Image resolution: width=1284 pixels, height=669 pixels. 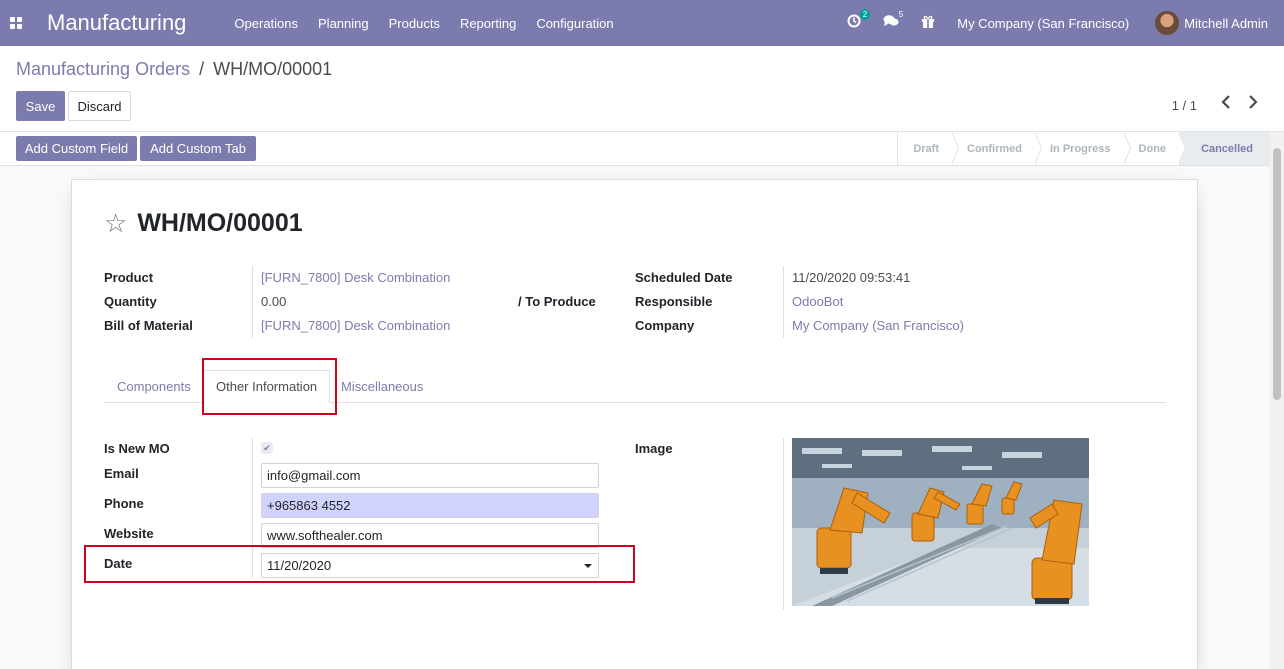 What do you see at coordinates (266, 23) in the screenshot?
I see `menu-operations: Operations` at bounding box center [266, 23].